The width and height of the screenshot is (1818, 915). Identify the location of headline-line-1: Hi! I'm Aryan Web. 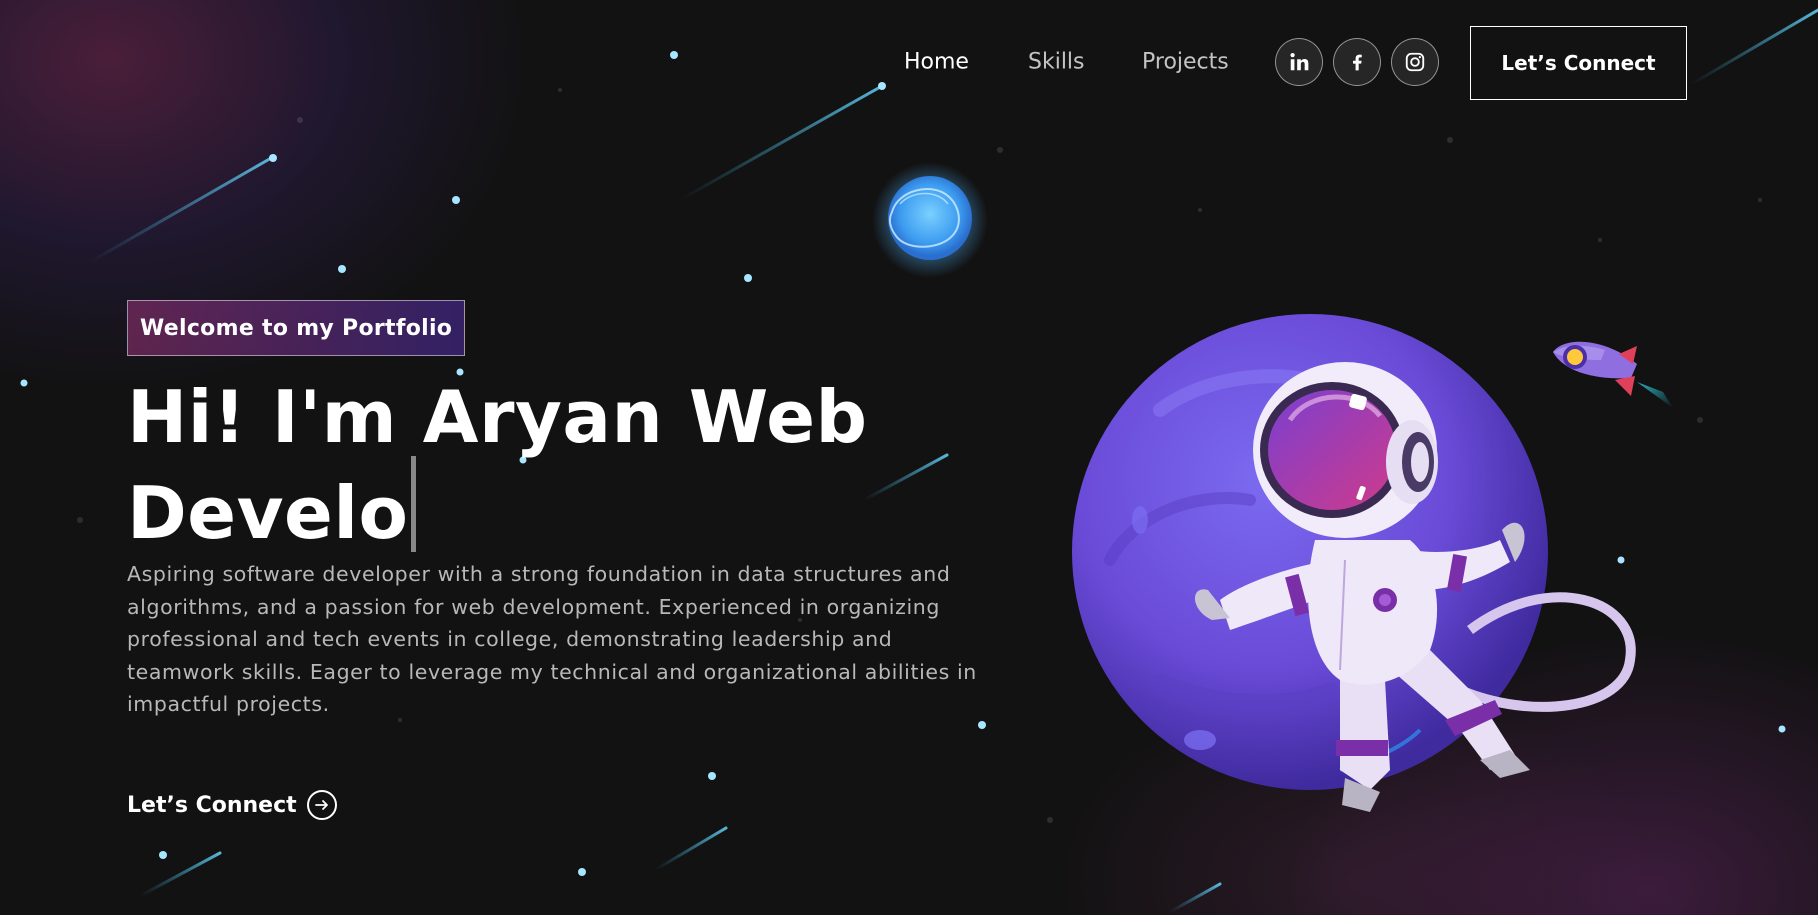
(497, 417).